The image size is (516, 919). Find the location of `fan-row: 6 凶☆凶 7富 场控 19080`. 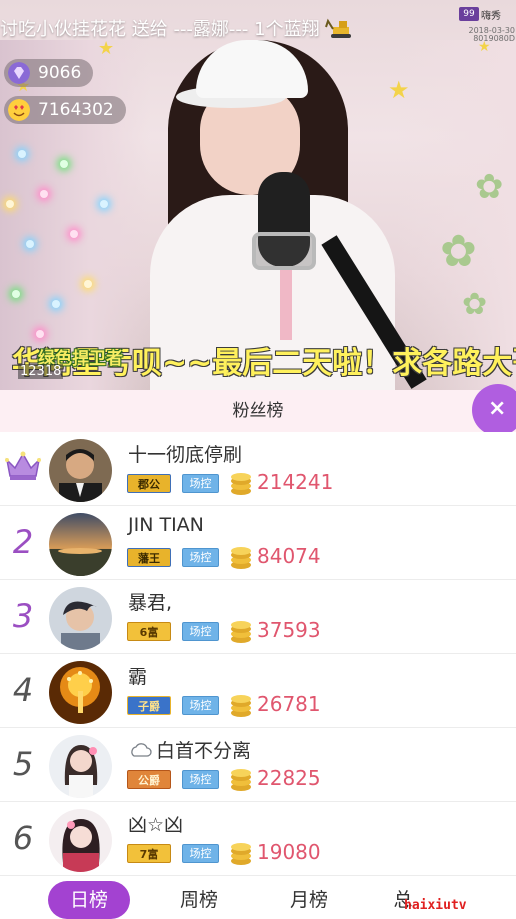

fan-row: 6 凶☆凶 7富 场控 19080 is located at coordinates (258, 839).